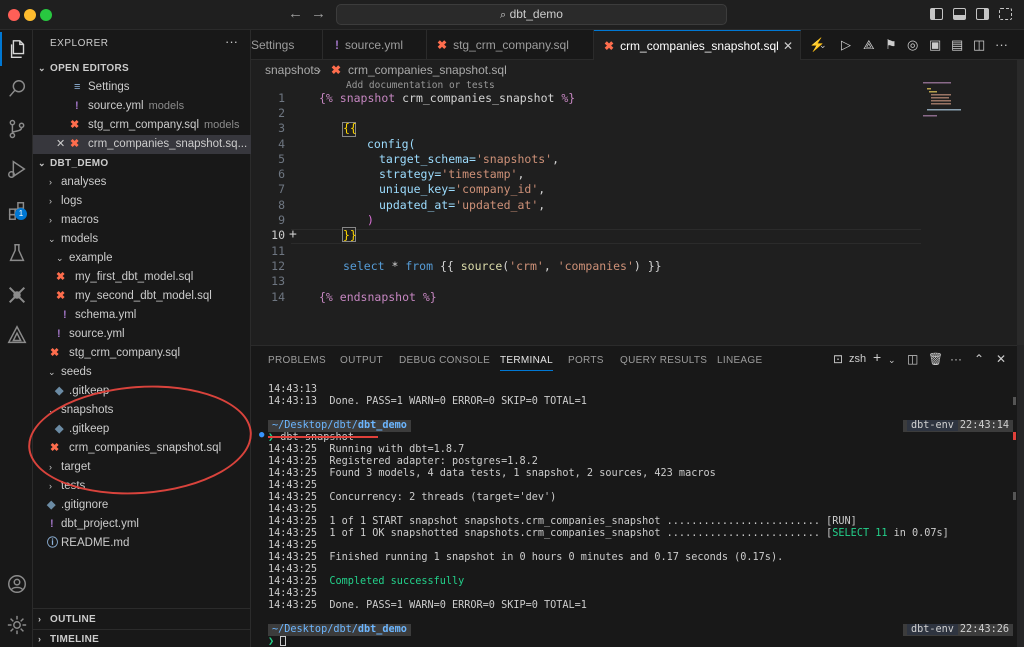 This screenshot has width=1024, height=647. I want to click on test-check-icon: ◎, so click(912, 45).